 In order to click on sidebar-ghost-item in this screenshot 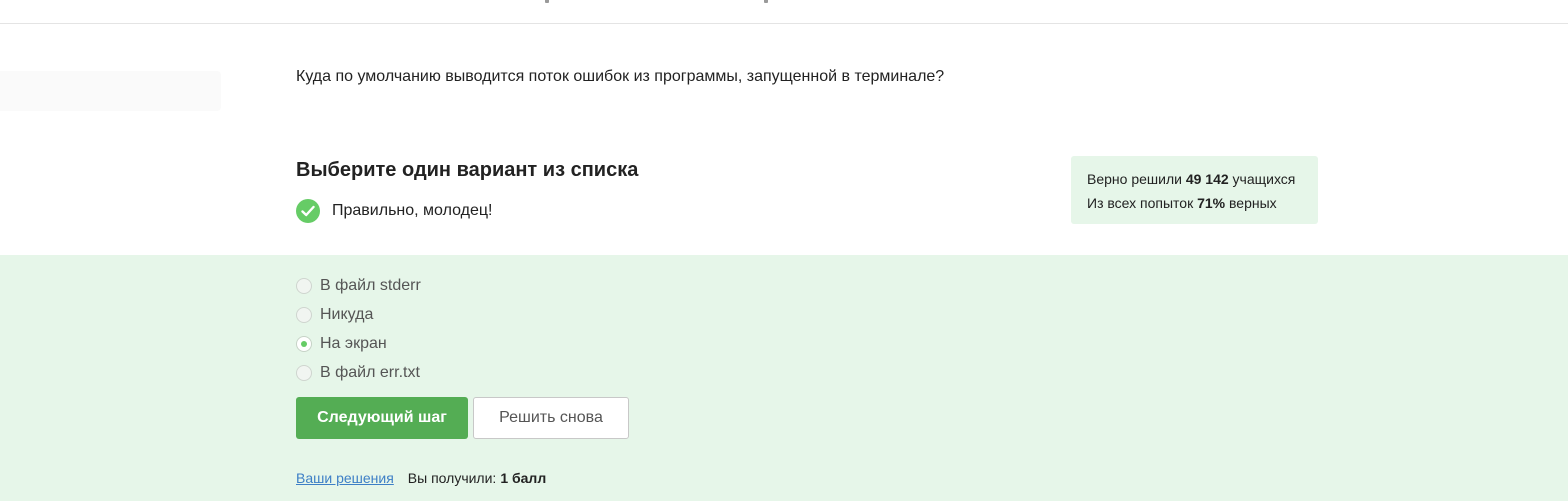, I will do `click(110, 91)`.